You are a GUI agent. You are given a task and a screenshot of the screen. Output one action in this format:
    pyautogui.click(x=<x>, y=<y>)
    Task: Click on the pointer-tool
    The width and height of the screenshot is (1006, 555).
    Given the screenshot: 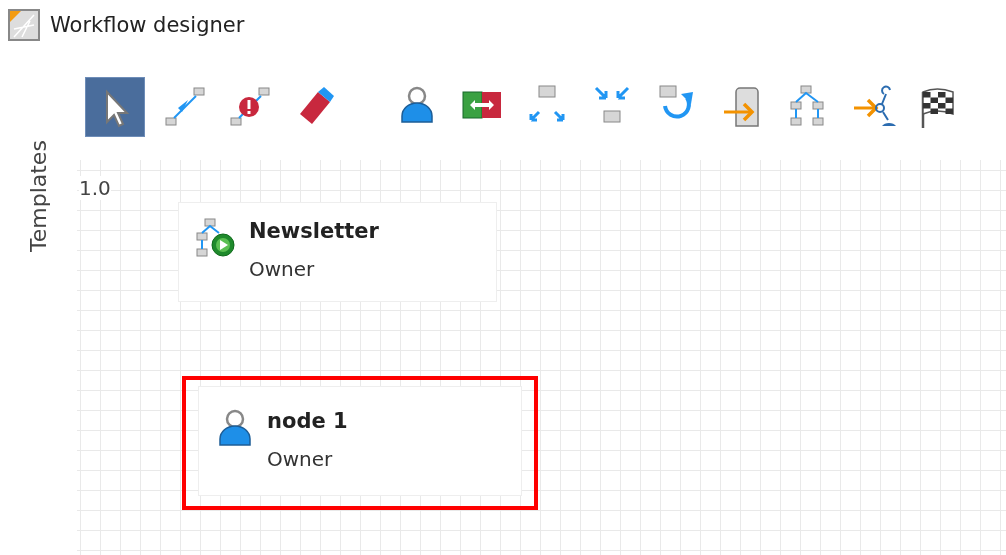 What is the action you would take?
    pyautogui.click(x=115, y=107)
    